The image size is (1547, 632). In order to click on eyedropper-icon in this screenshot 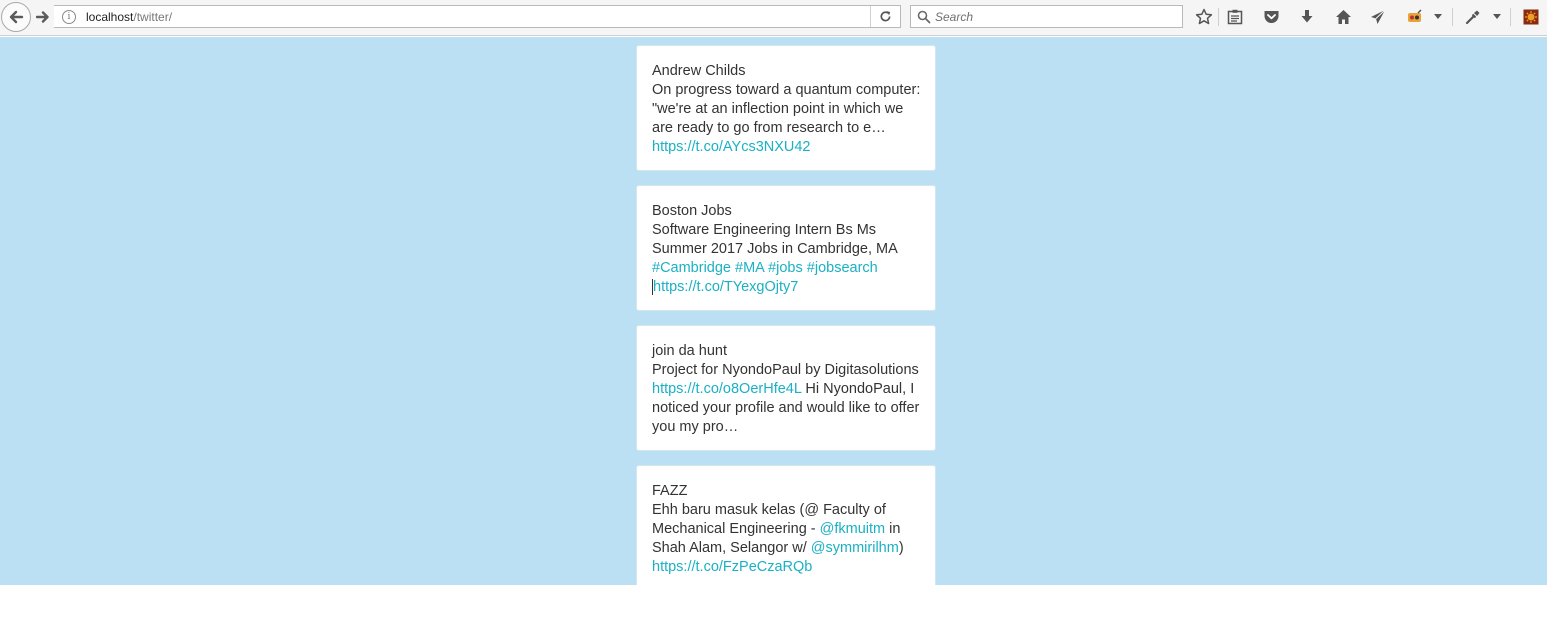, I will do `click(1472, 17)`.